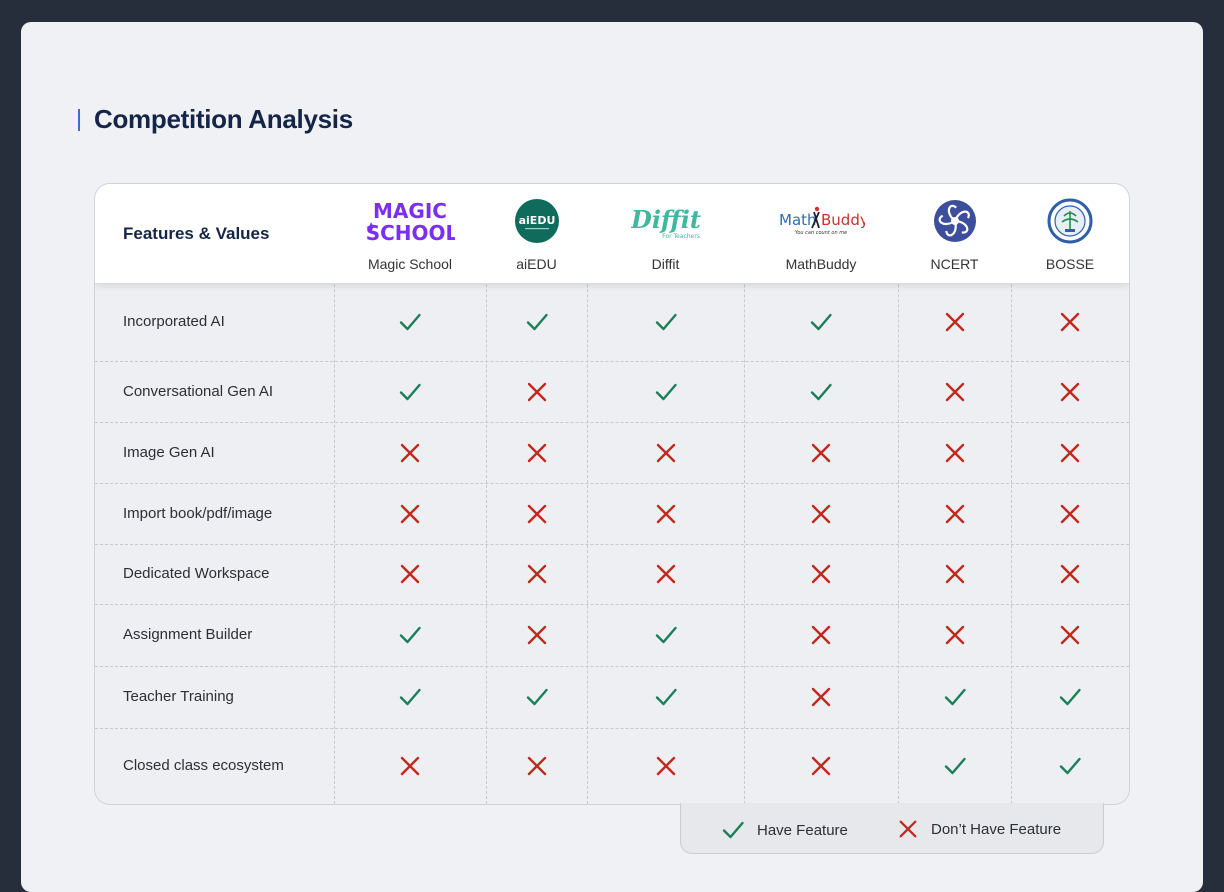  What do you see at coordinates (798, 220) in the screenshot?
I see `svg-text: Math` at bounding box center [798, 220].